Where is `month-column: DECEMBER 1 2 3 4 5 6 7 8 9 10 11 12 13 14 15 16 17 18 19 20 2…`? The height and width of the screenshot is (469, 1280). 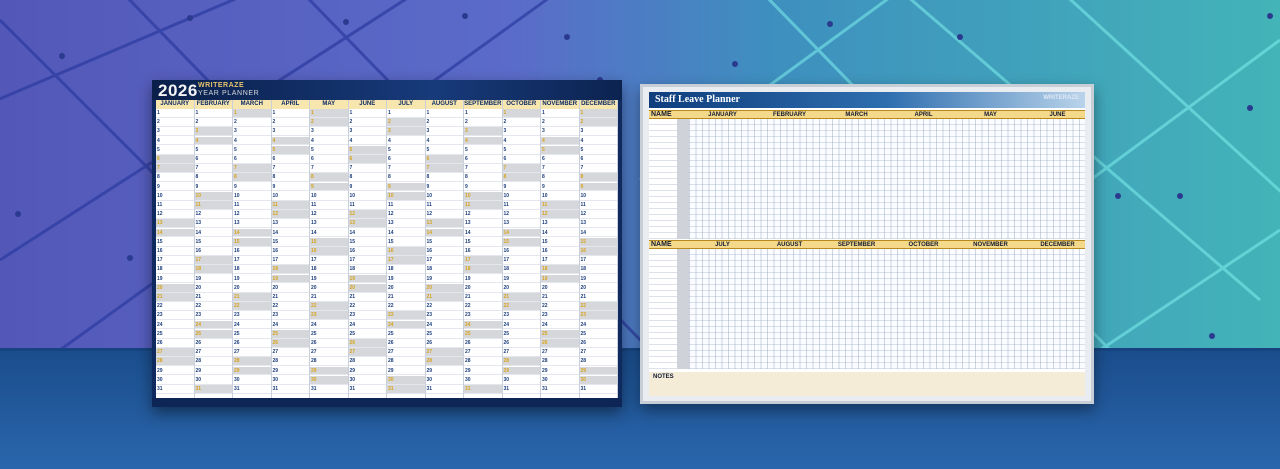 month-column: DECEMBER 1 2 3 4 5 6 7 8 9 10 11 12 13 14 15 16 17 18 19 20 2… is located at coordinates (598, 249).